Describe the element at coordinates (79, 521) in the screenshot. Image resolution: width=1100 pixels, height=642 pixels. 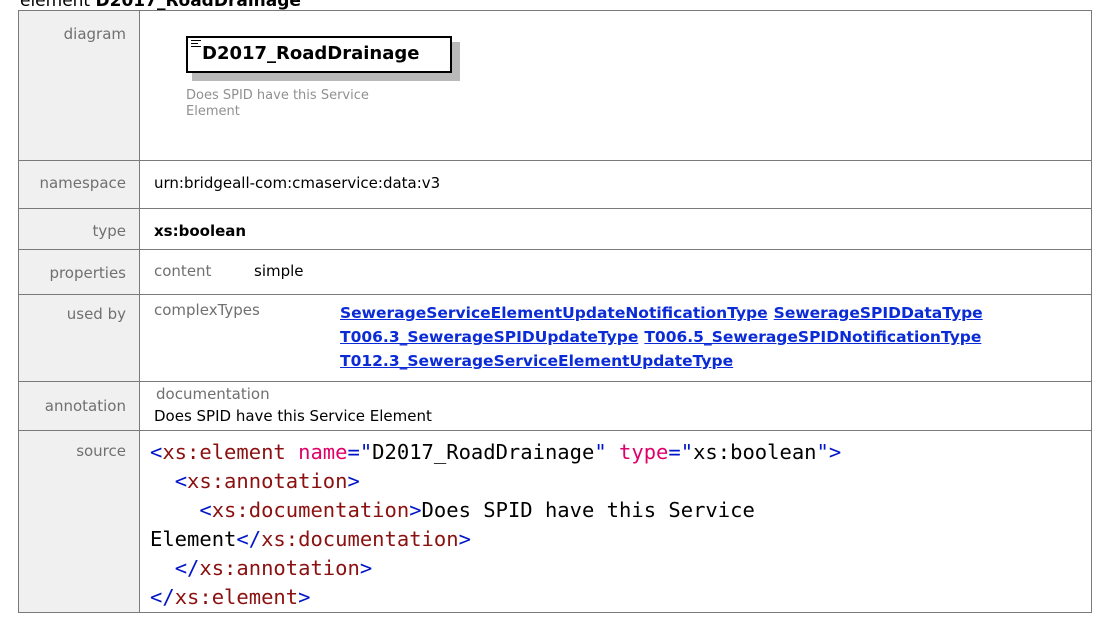
I see `label-source: source` at that location.